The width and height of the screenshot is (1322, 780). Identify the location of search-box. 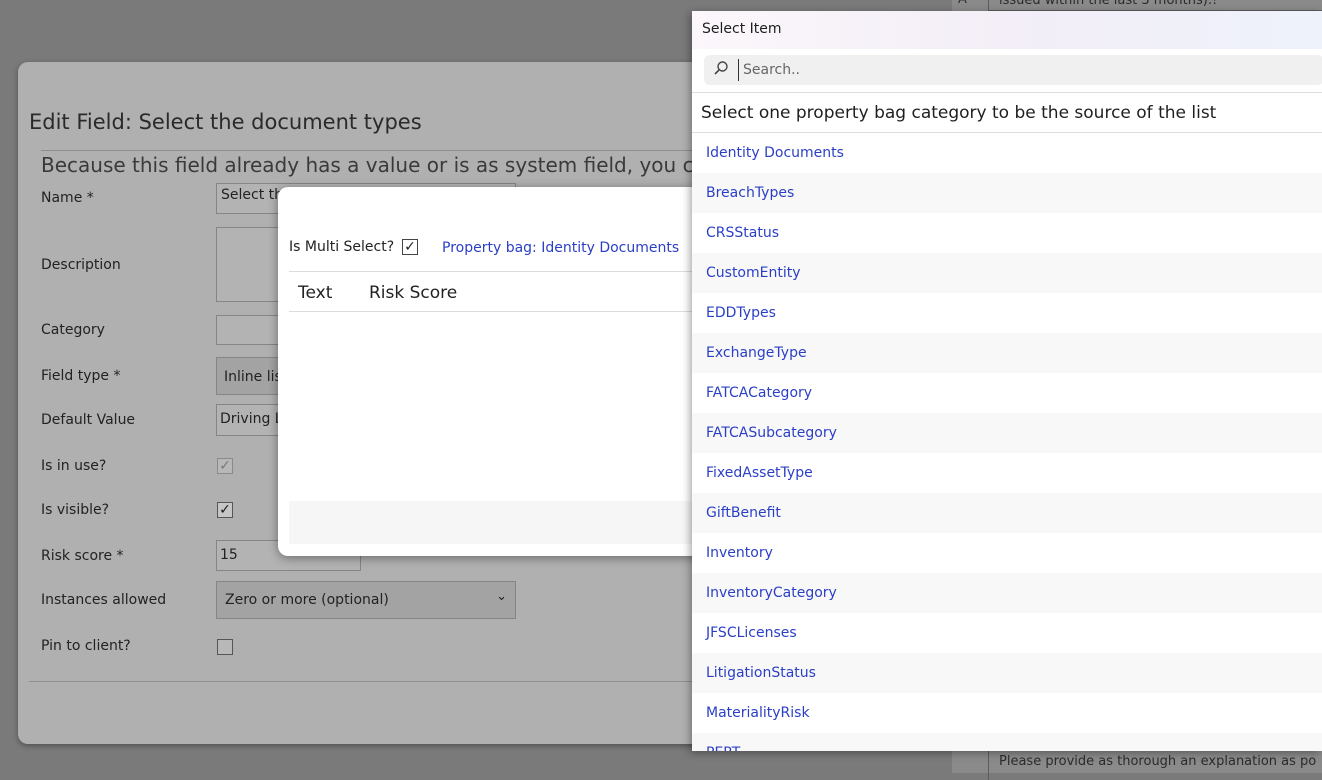
(1013, 70).